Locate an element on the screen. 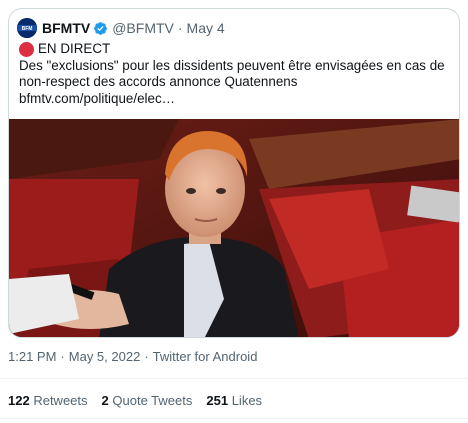 The height and width of the screenshot is (423, 468). likes-label: Likes is located at coordinates (247, 400).